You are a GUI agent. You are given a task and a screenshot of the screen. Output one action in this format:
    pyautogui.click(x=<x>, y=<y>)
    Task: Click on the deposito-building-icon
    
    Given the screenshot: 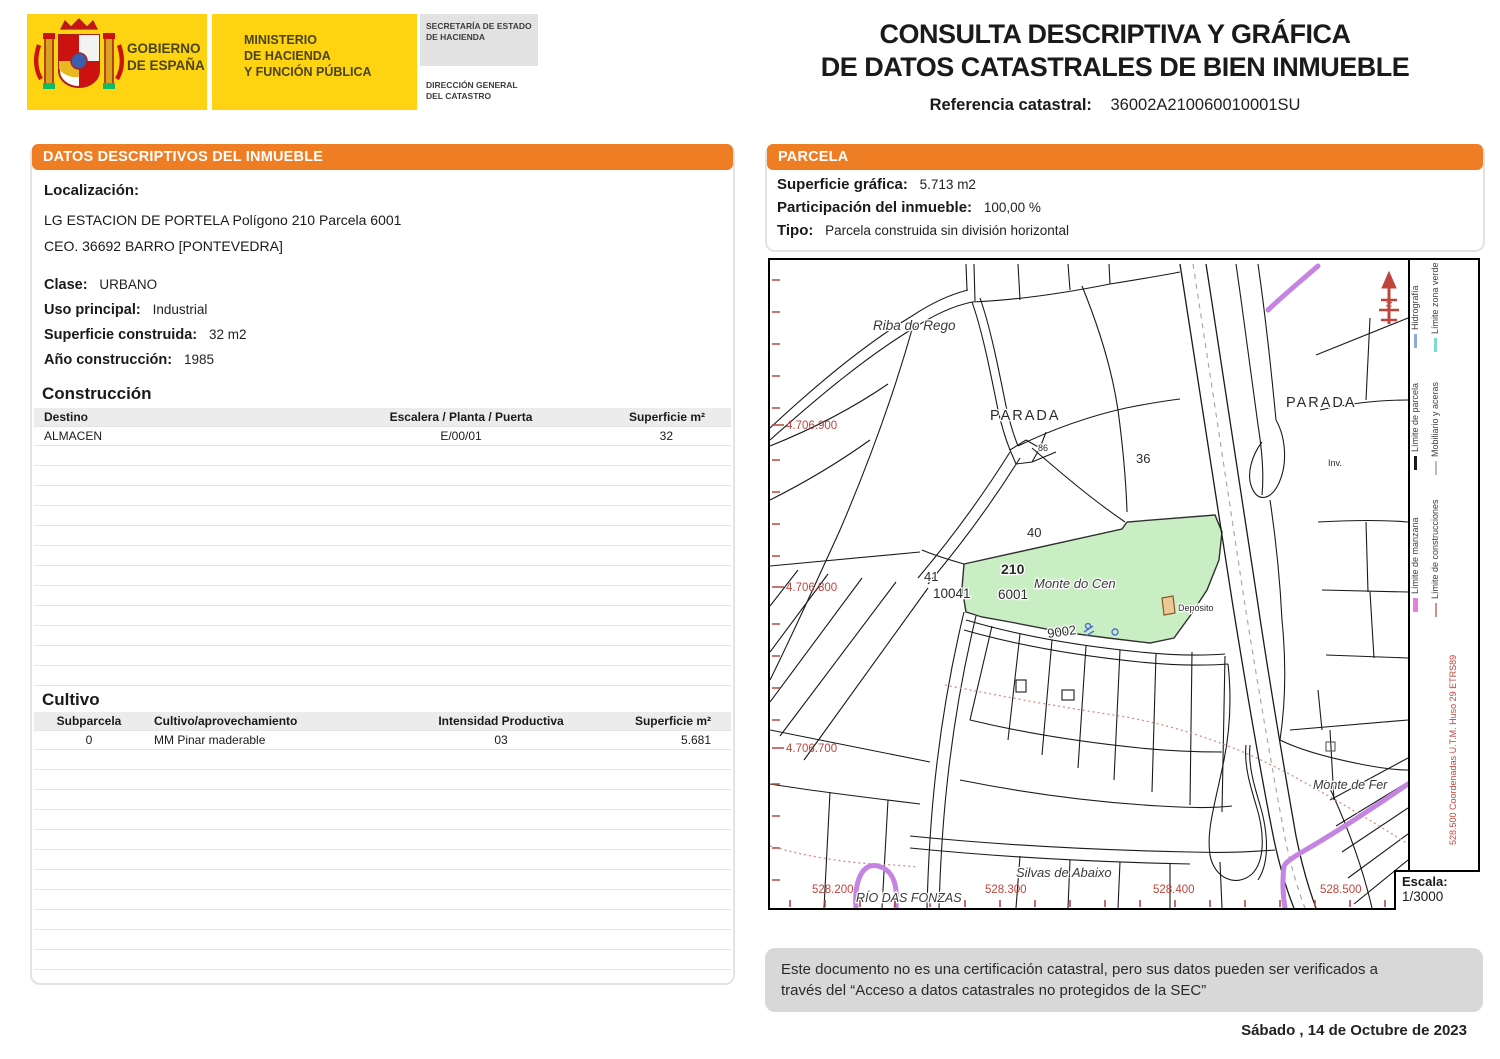 What is the action you would take?
    pyautogui.click(x=1168, y=605)
    